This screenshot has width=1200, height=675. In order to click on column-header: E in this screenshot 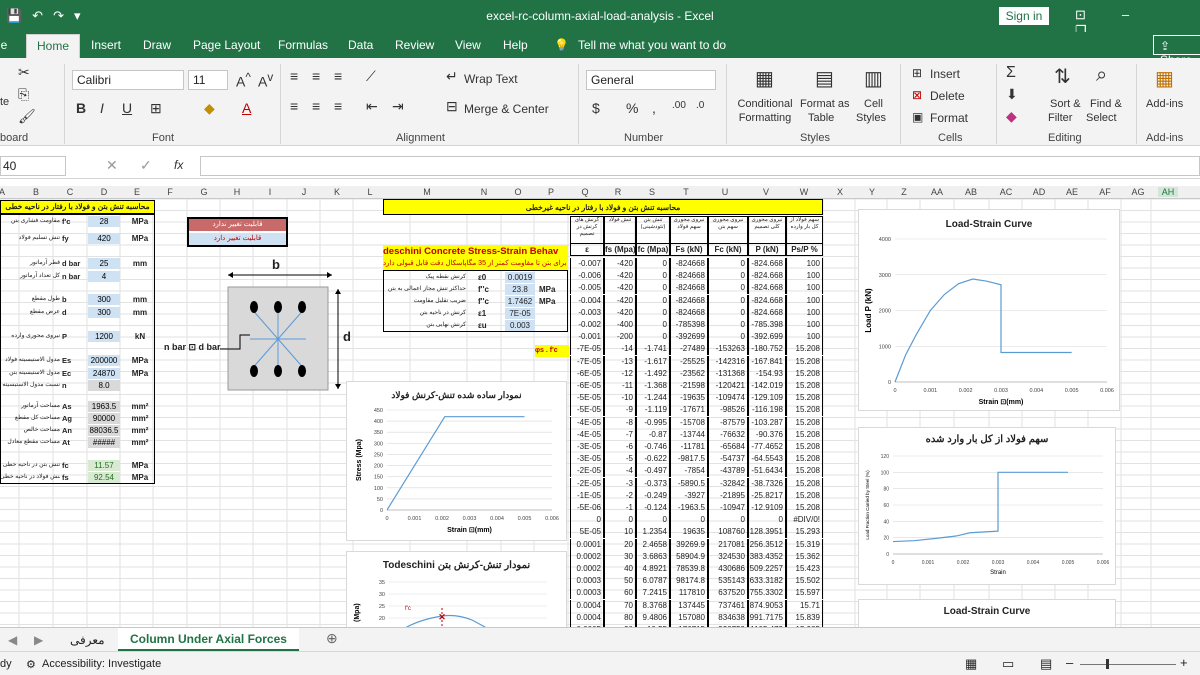, I will do `click(137, 192)`.